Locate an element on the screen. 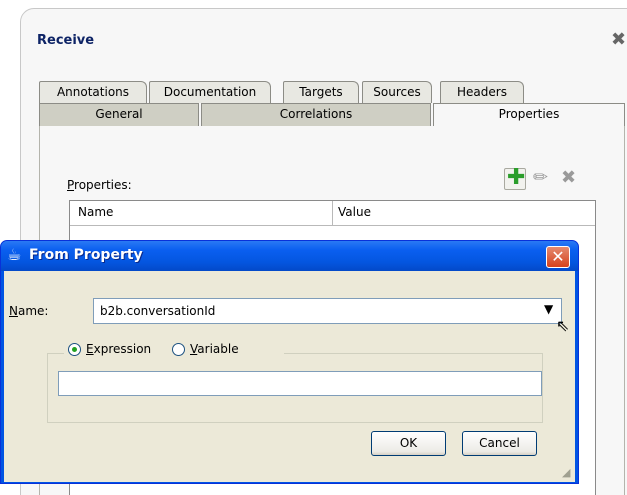 Image resolution: width=627 pixels, height=495 pixels. dropdown-arrow-icon: ▼ is located at coordinates (548, 309).